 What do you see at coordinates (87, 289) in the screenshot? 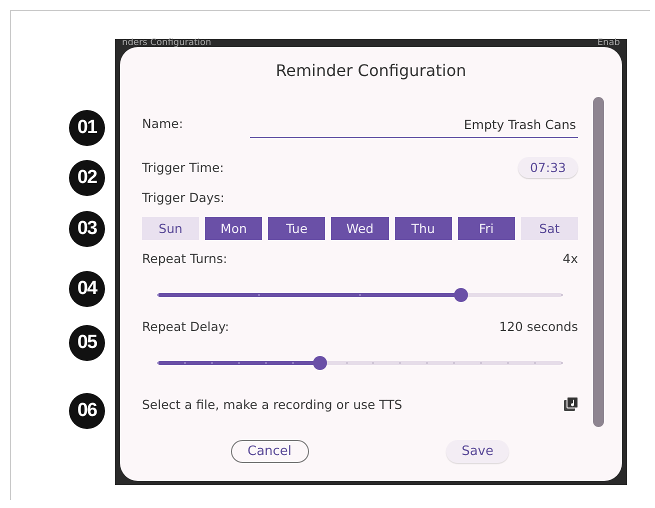
I see `step-number-badge: 04` at bounding box center [87, 289].